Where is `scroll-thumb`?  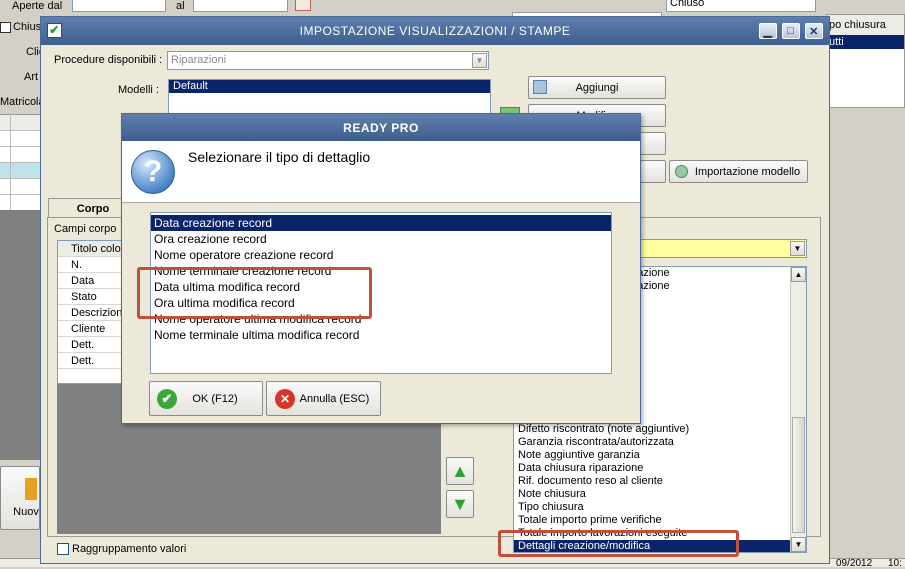
scroll-thumb is located at coordinates (798, 475).